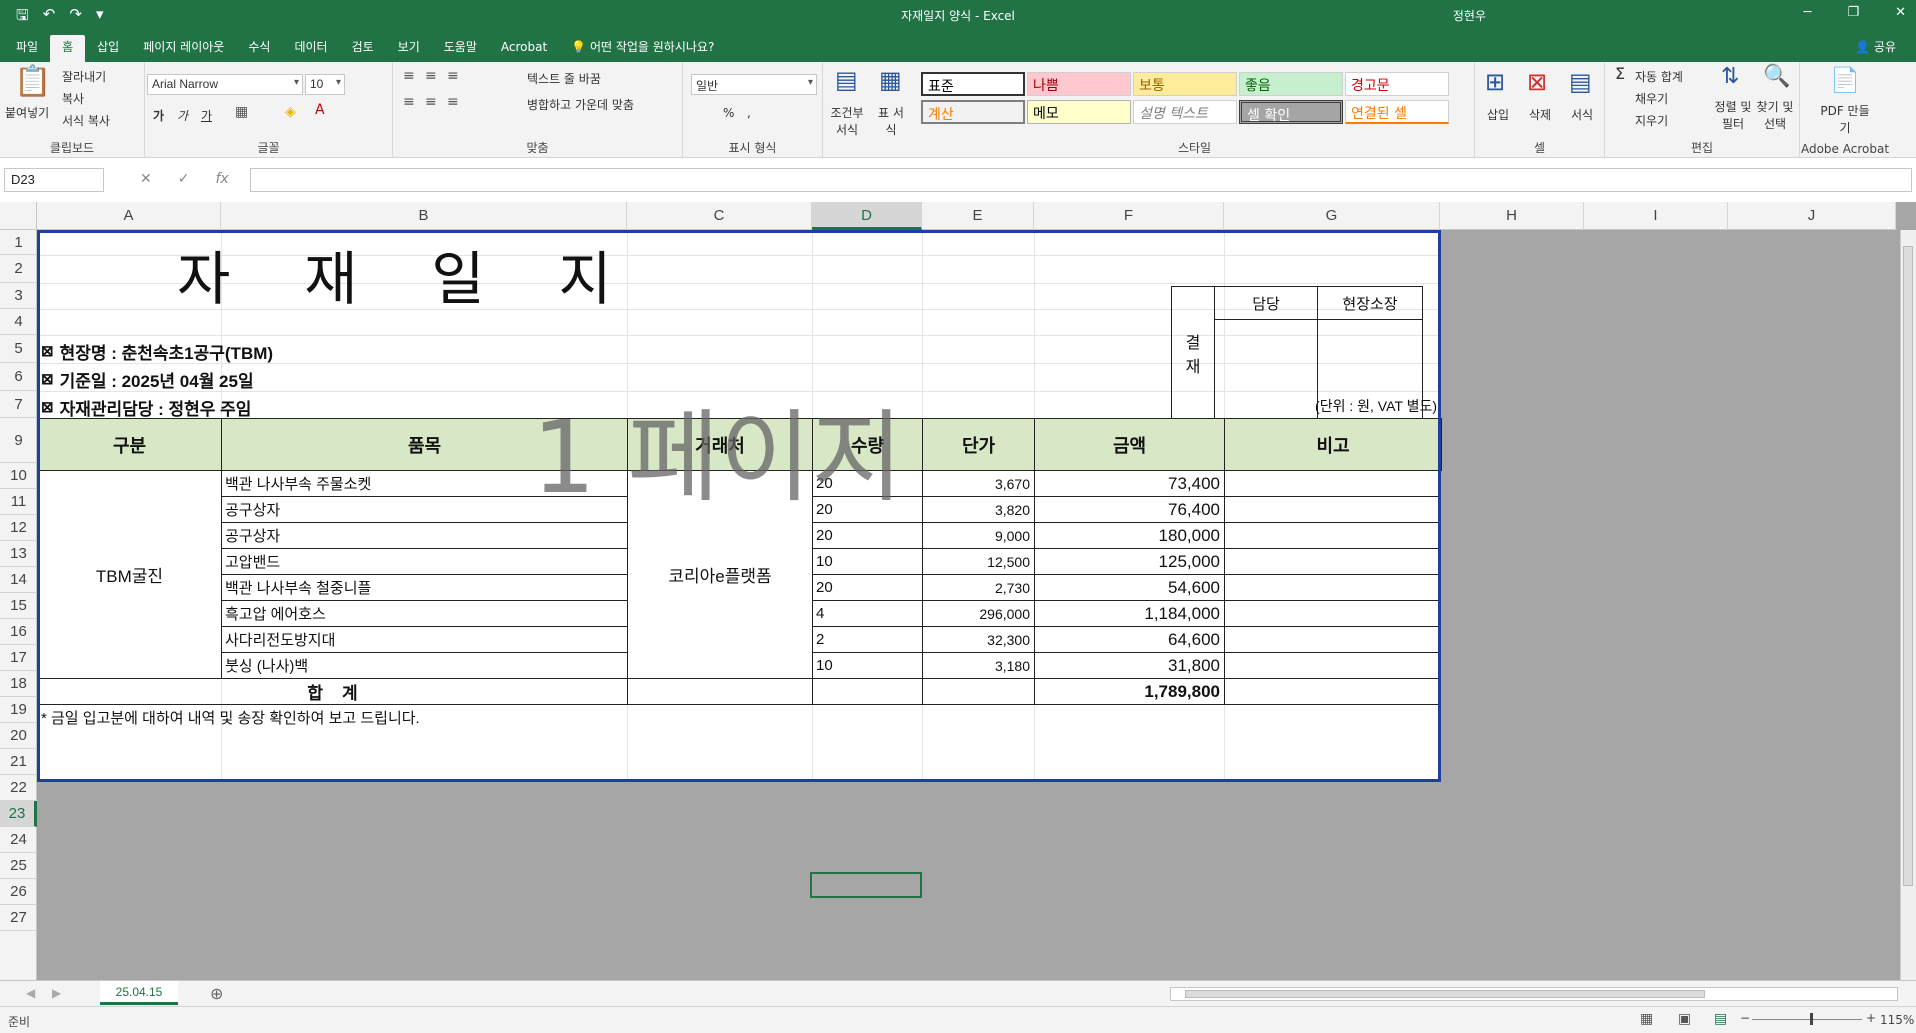  I want to click on formula-input, so click(1081, 180).